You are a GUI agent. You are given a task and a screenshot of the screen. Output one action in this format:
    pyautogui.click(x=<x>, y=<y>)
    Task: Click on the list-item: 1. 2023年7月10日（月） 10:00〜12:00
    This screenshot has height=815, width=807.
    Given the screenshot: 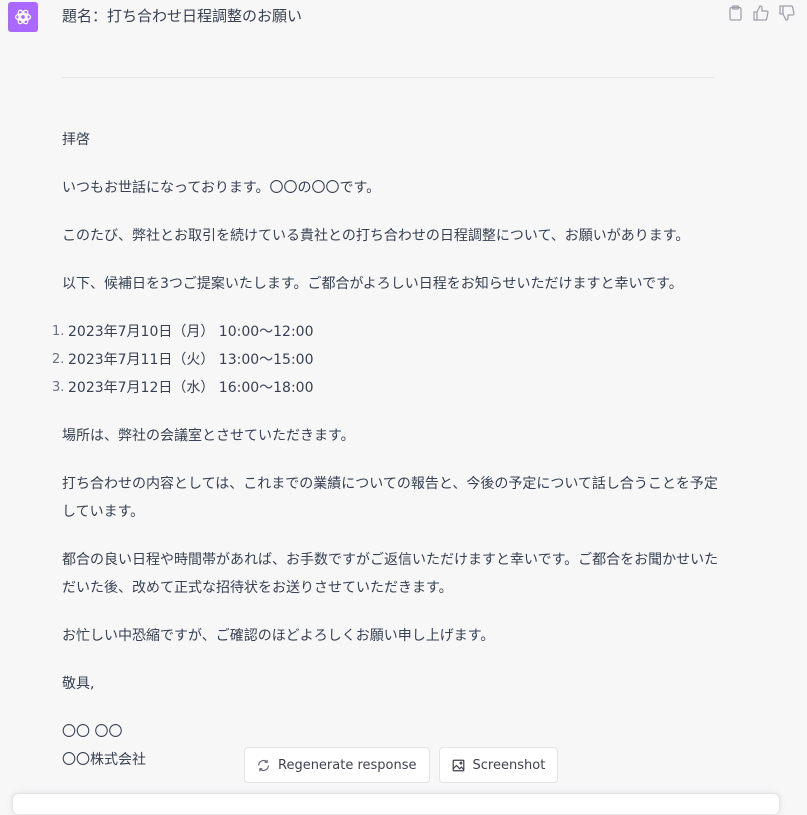 What is the action you would take?
    pyautogui.click(x=387, y=332)
    